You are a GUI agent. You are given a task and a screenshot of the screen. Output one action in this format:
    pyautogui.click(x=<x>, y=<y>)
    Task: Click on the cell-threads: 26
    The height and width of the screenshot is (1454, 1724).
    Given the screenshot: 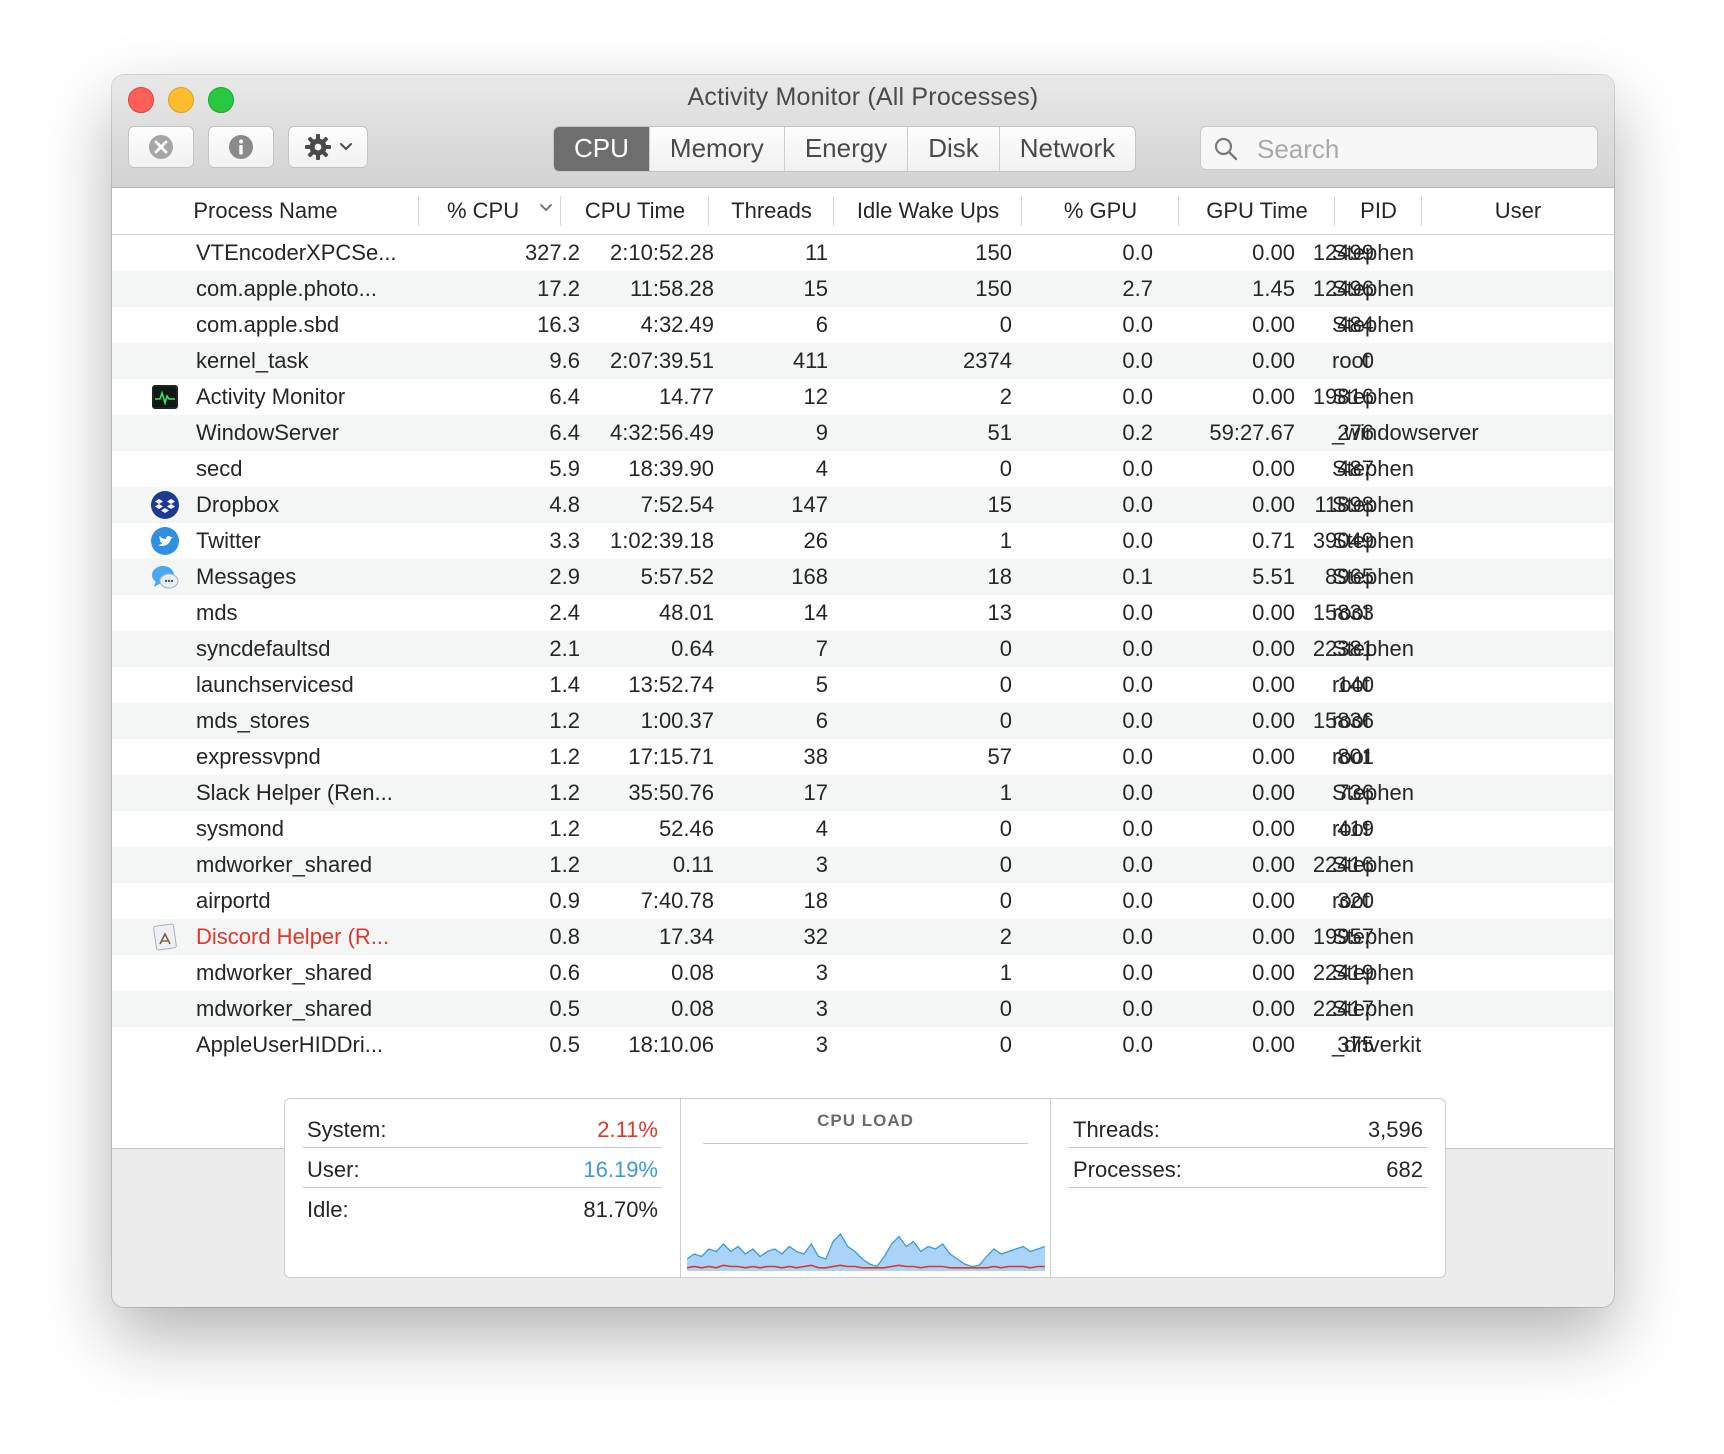 What is the action you would take?
    pyautogui.click(x=815, y=540)
    